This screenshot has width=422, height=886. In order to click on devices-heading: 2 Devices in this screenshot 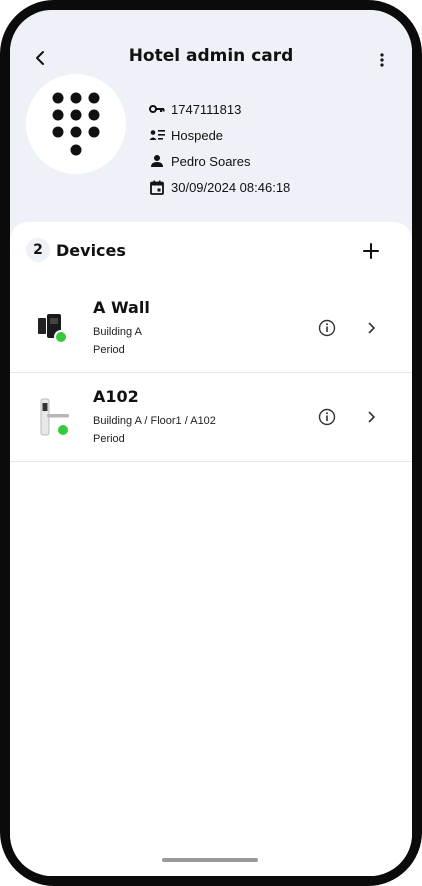, I will do `click(76, 250)`.